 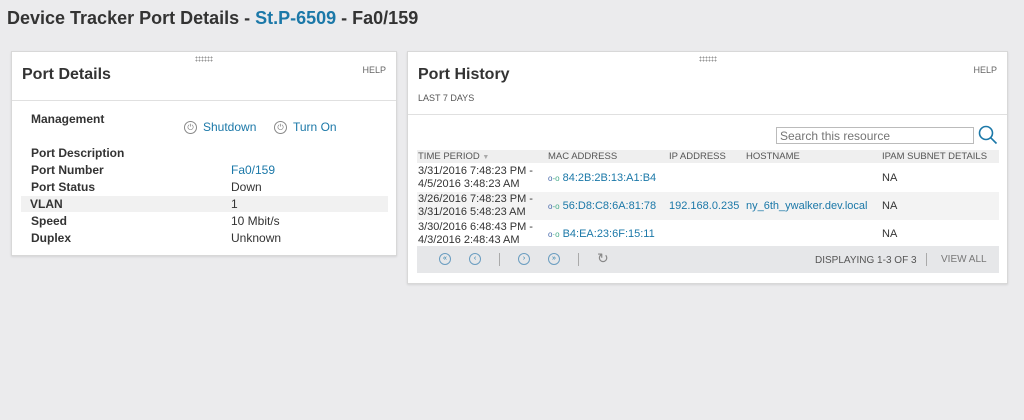 What do you see at coordinates (204, 204) in the screenshot?
I see `detail-row: VLAN 1` at bounding box center [204, 204].